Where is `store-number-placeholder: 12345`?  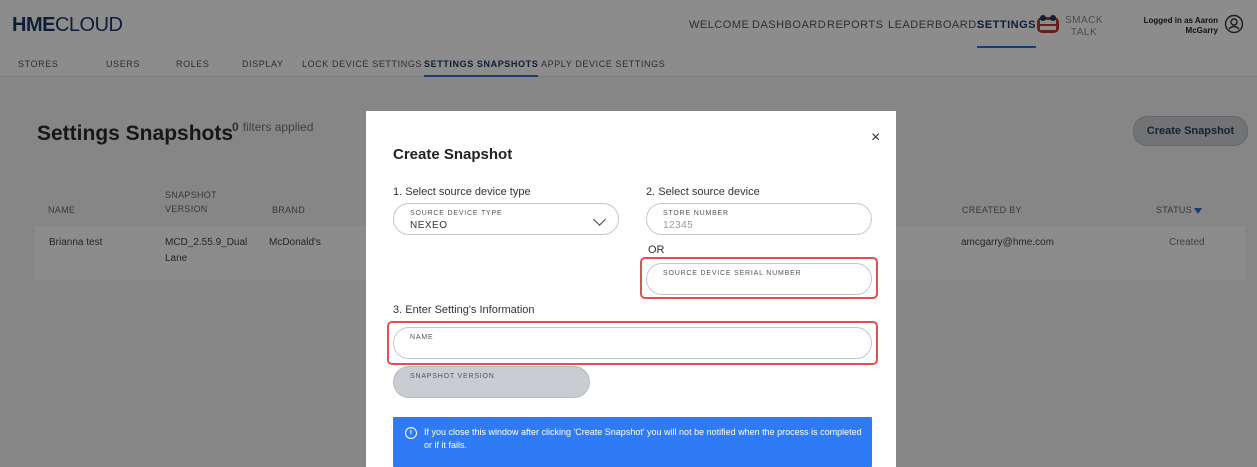
store-number-placeholder: 12345 is located at coordinates (678, 225).